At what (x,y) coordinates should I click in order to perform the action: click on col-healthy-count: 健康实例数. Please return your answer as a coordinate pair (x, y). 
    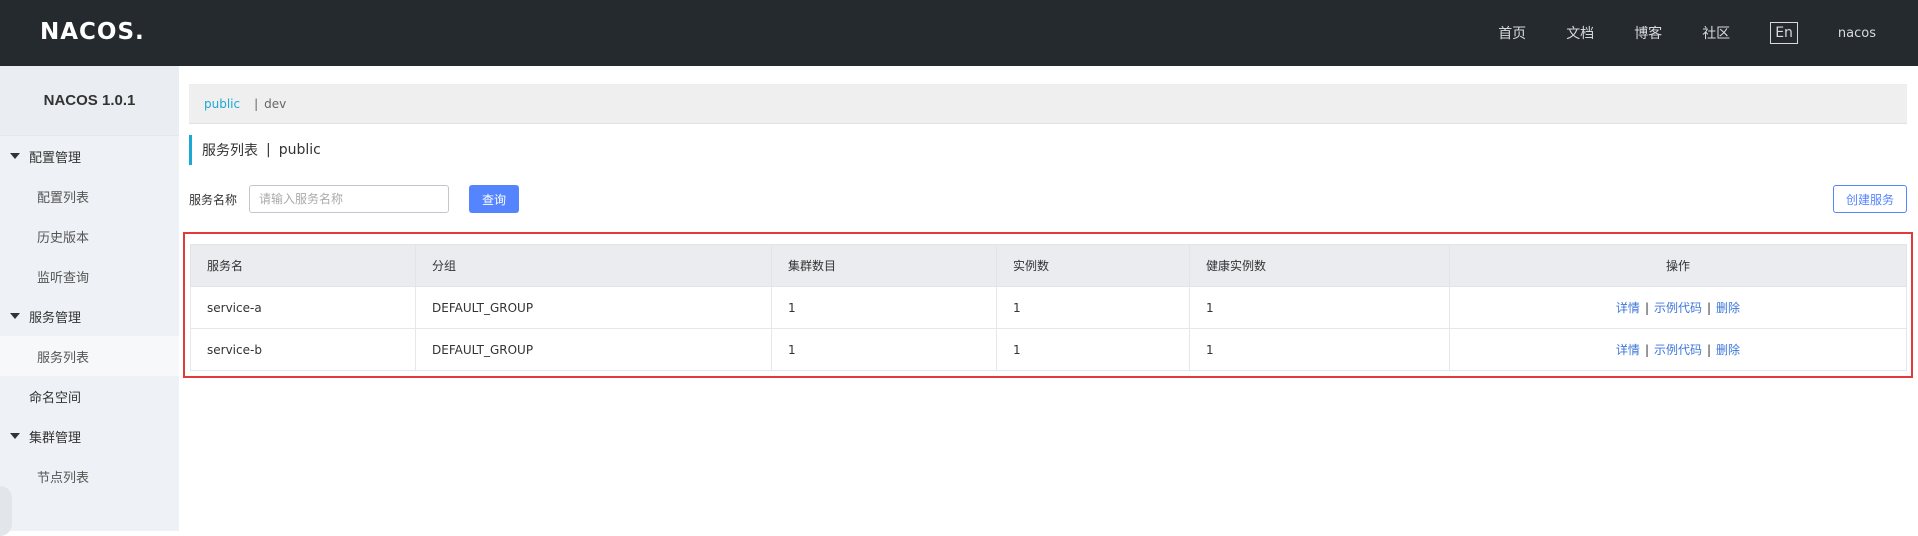
    Looking at the image, I should click on (1319, 265).